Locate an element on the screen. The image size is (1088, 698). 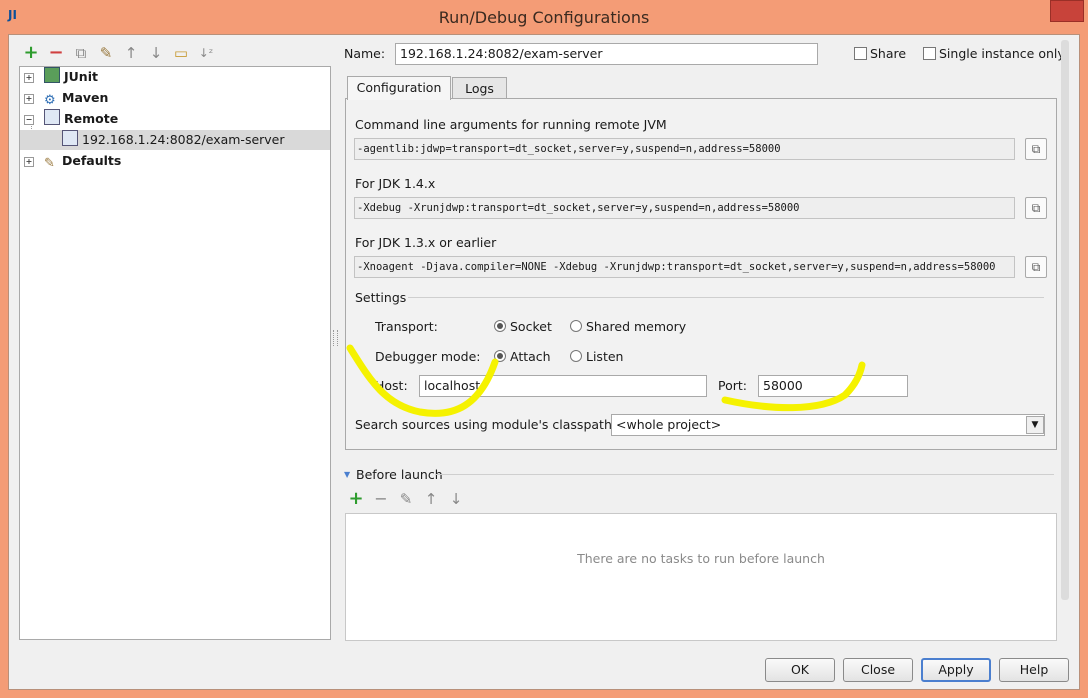
settings-heading: Settings is located at coordinates (381, 297).